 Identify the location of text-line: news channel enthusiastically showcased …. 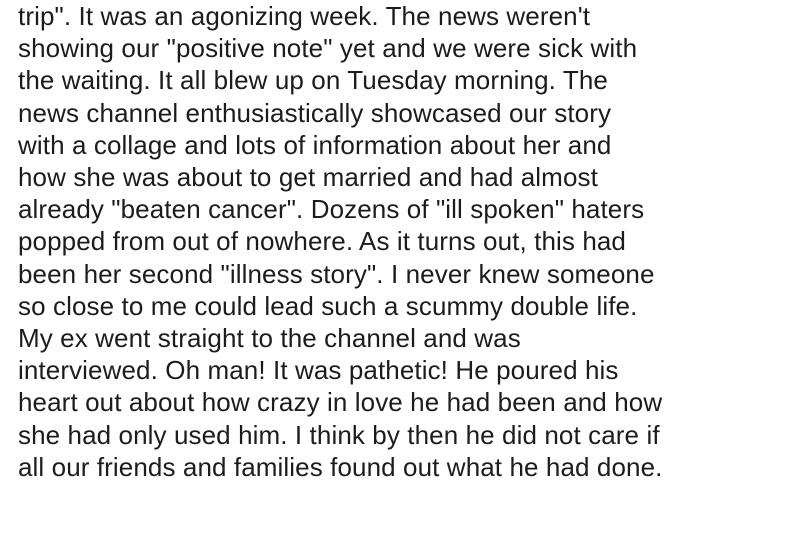
(315, 112).